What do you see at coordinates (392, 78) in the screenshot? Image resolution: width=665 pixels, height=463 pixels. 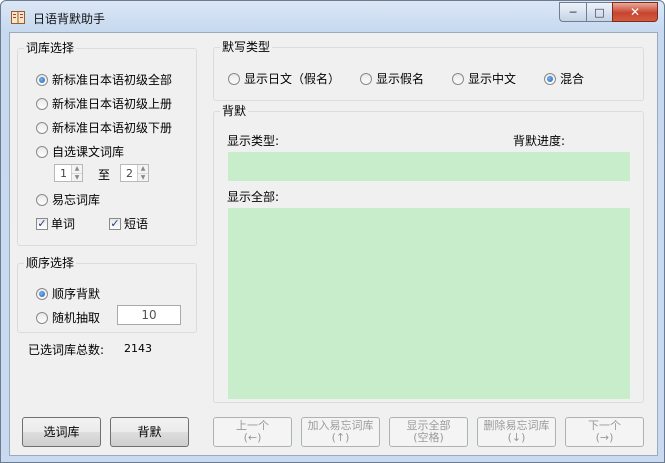 I see `dictation-option-kana: 显示假名` at bounding box center [392, 78].